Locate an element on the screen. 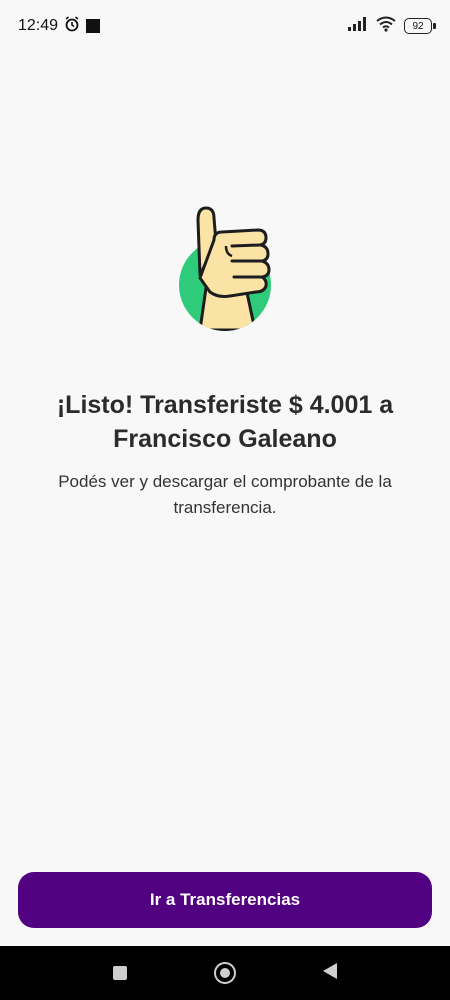 The image size is (450, 1000). back-button is located at coordinates (330, 973).